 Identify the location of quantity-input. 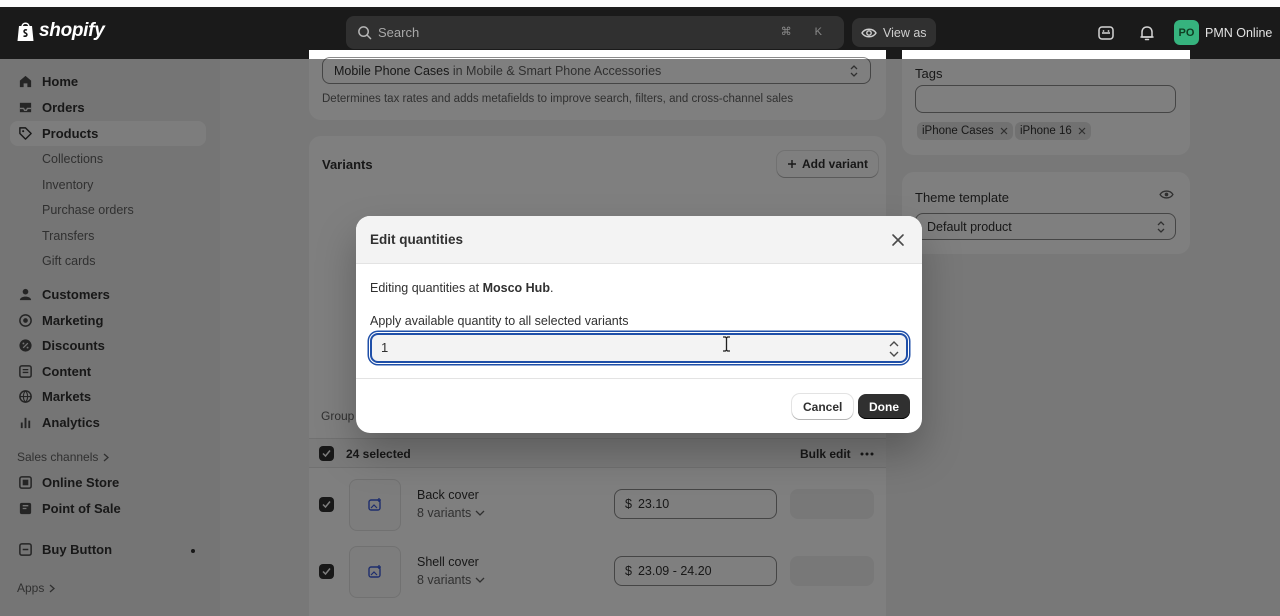
(621, 347).